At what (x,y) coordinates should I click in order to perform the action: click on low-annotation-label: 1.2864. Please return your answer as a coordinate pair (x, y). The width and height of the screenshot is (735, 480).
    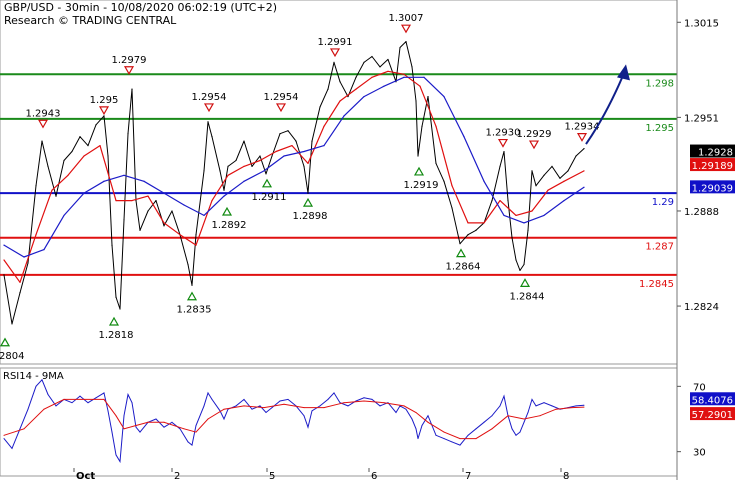
    Looking at the image, I should click on (463, 267).